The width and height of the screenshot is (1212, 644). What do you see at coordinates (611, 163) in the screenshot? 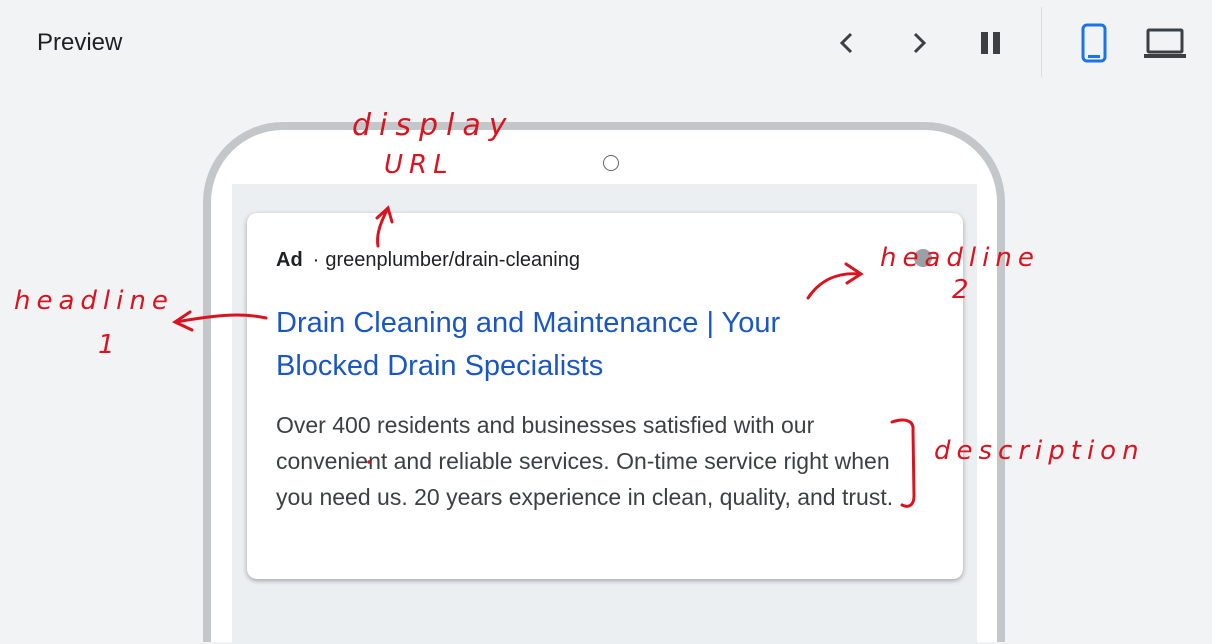
I see `camera-icon` at bounding box center [611, 163].